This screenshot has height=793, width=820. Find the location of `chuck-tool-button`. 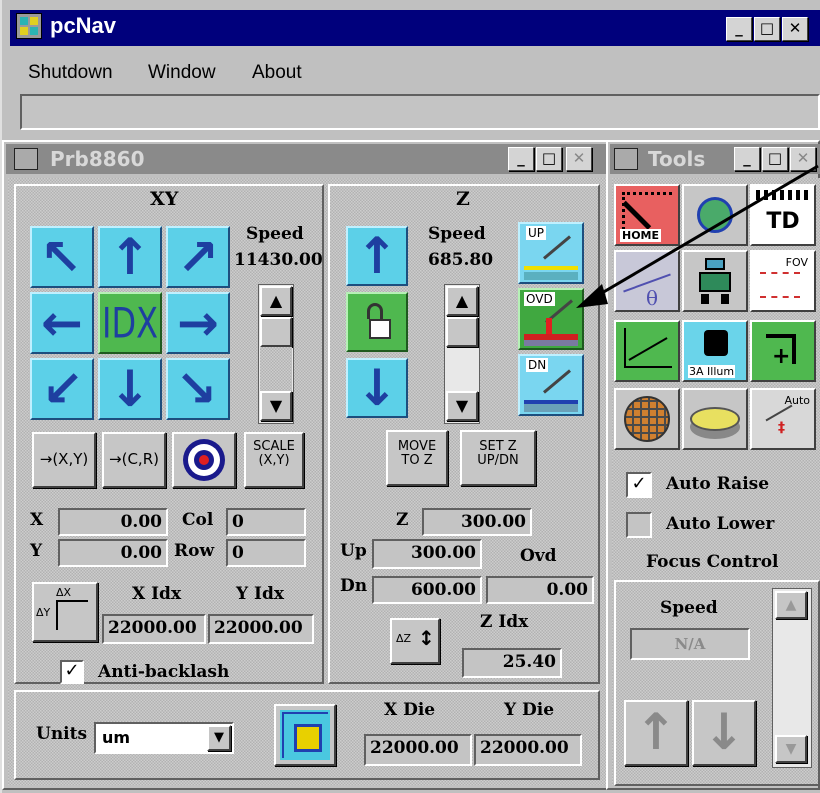

chuck-tool-button is located at coordinates (715, 419).